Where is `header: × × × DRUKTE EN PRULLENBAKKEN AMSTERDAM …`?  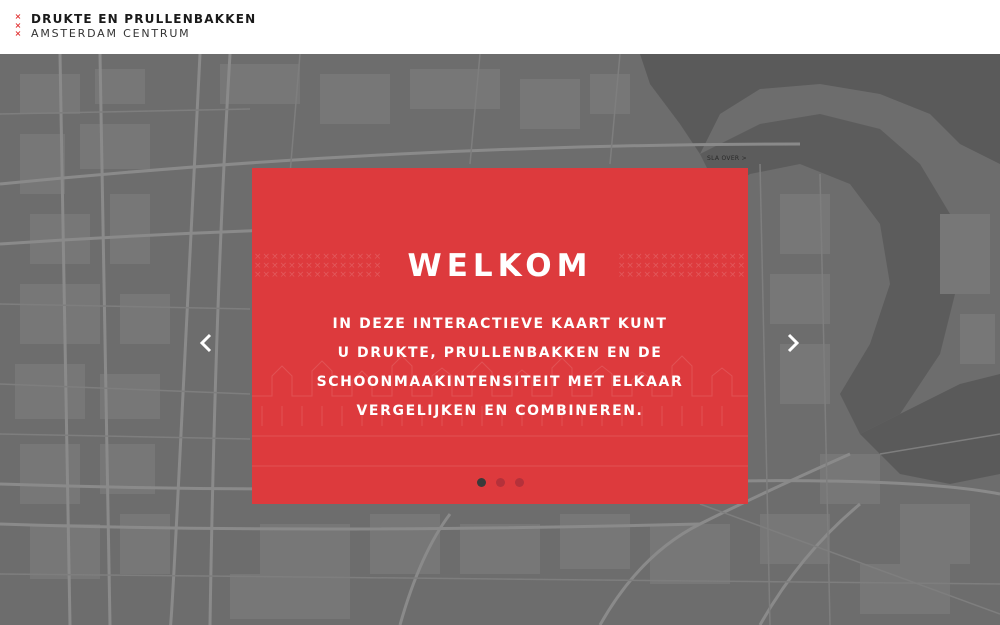 header: × × × DRUKTE EN PRULLENBAKKEN AMSTERDAM … is located at coordinates (500, 27).